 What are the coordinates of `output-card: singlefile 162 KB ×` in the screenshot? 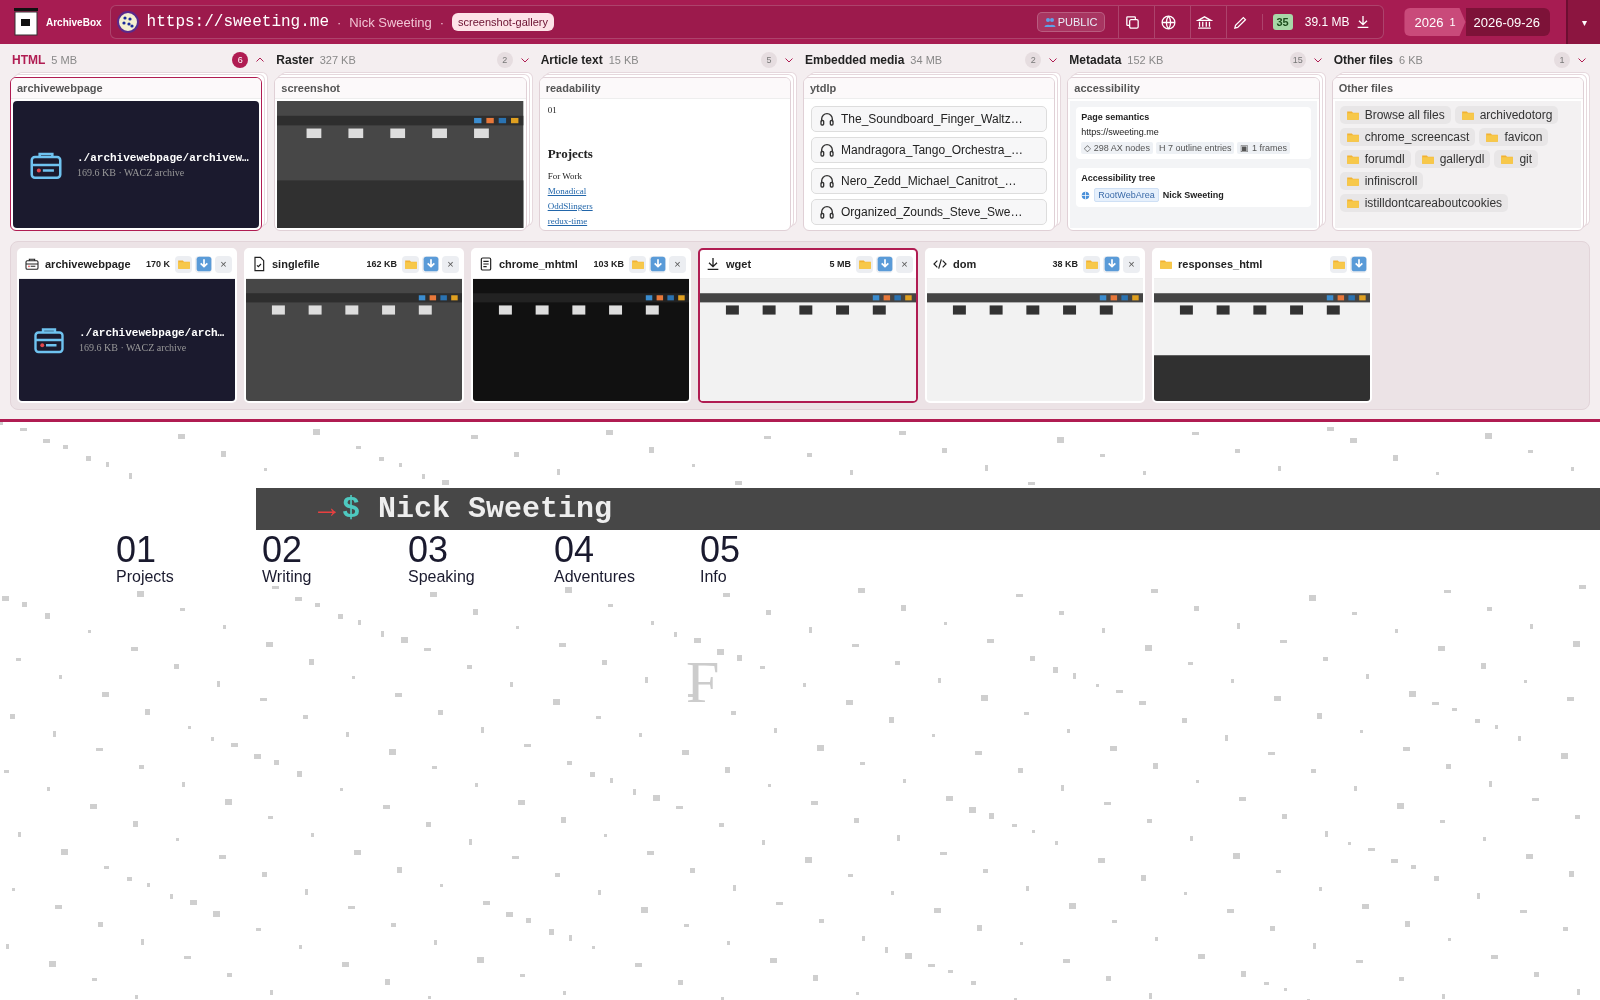 It's located at (354, 325).